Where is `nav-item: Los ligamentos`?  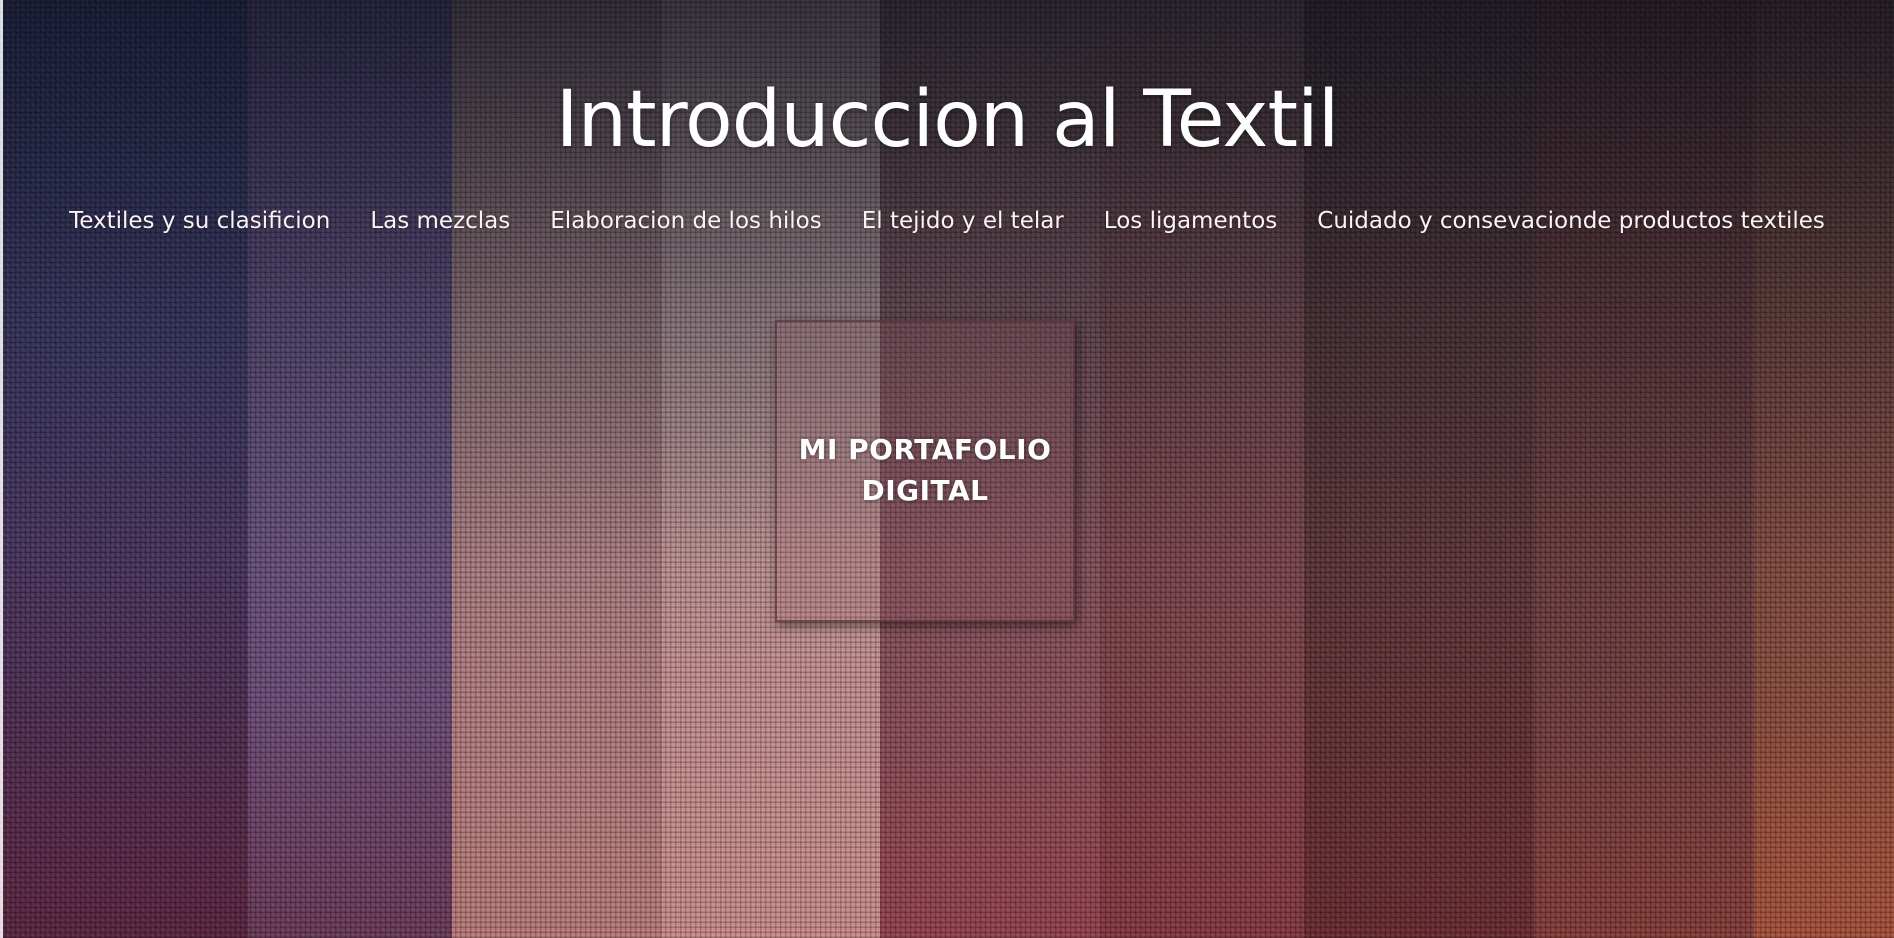 nav-item: Los ligamentos is located at coordinates (1190, 221).